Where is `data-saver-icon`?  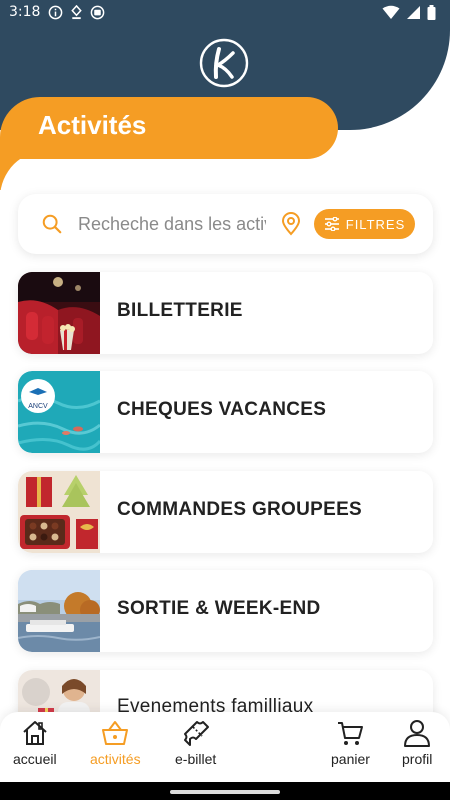
data-saver-icon is located at coordinates (76, 12).